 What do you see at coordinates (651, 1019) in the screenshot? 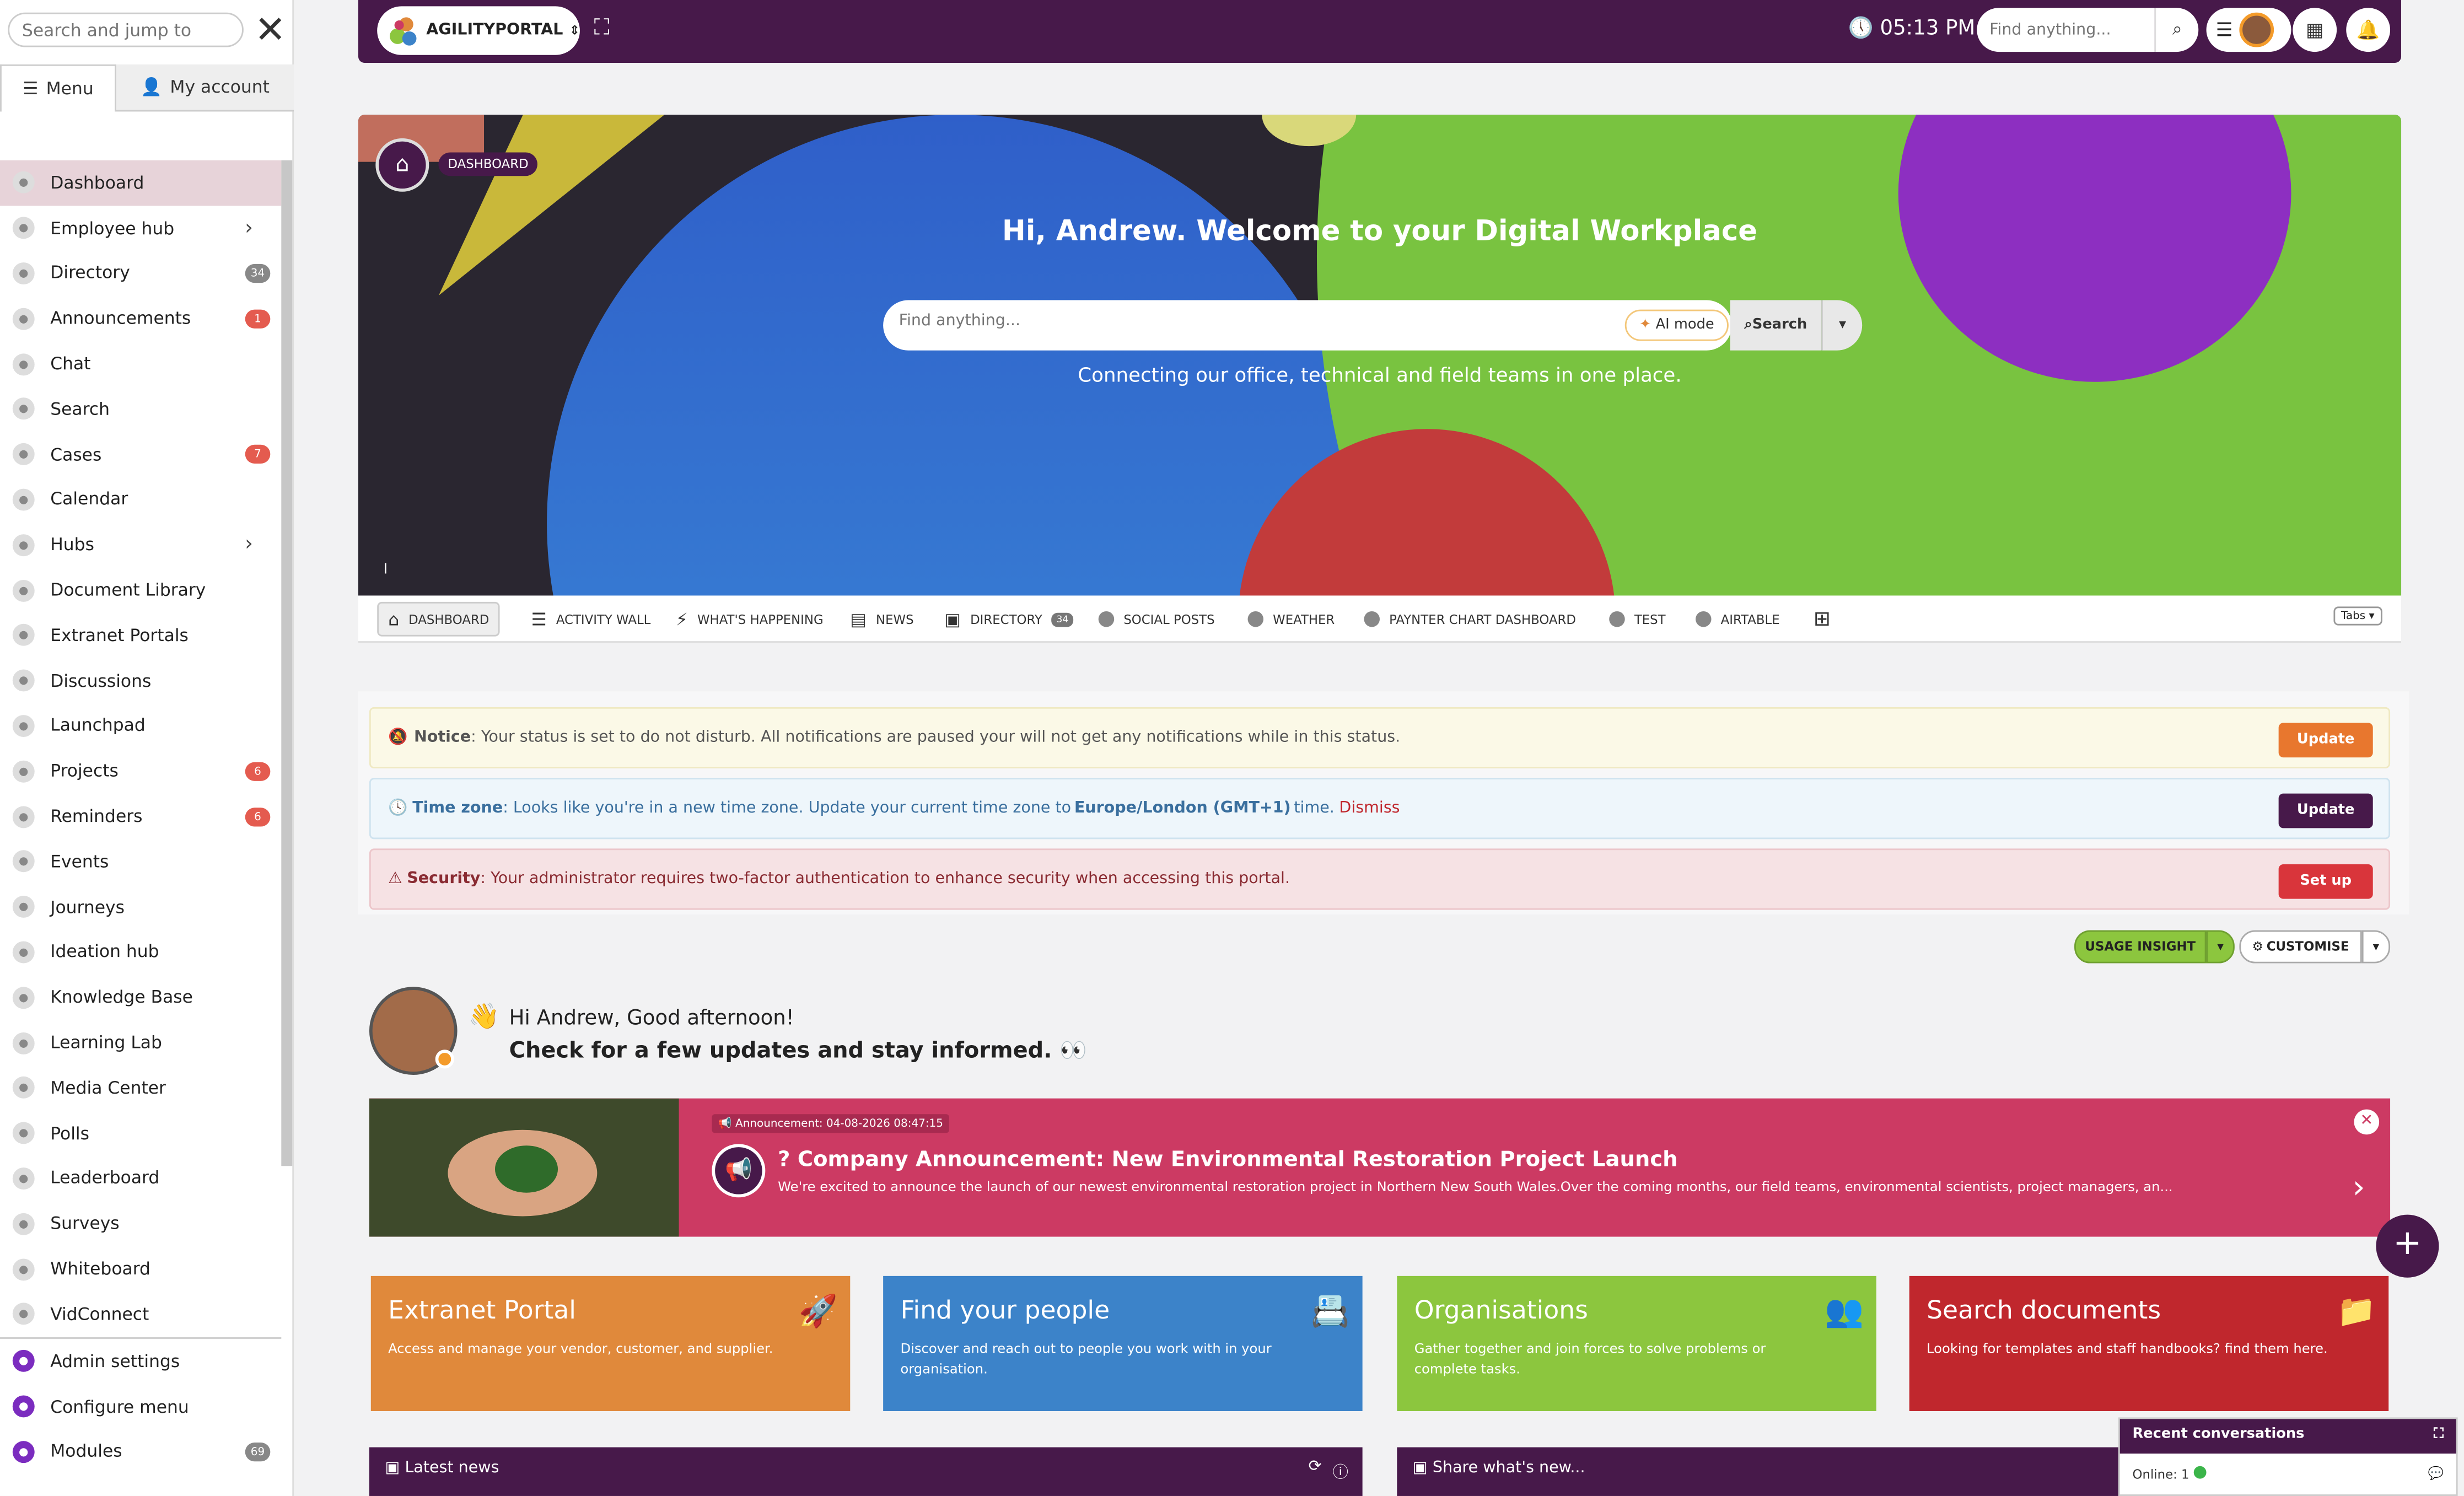
I see `greeting-line: Hi Andrew, Good afternoon!` at bounding box center [651, 1019].